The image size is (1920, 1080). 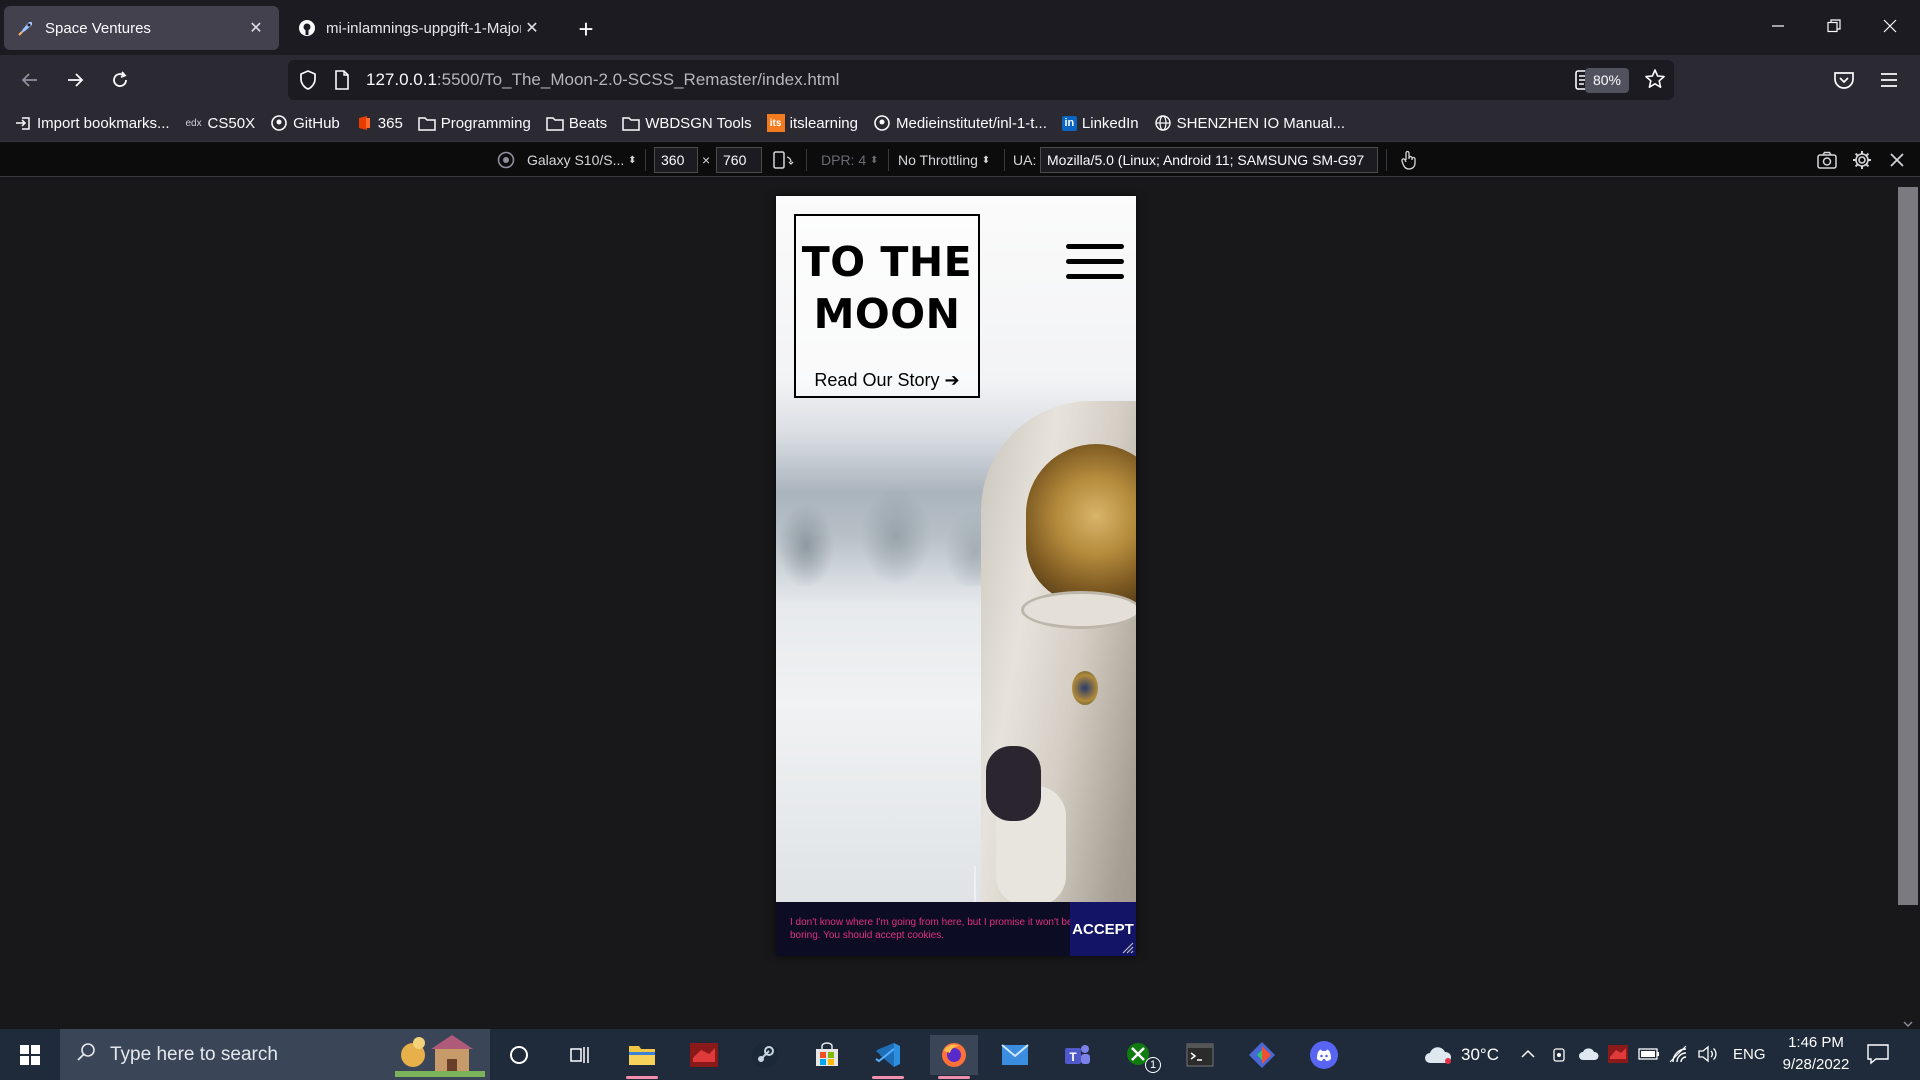 What do you see at coordinates (519, 1055) in the screenshot?
I see `cortana-icon` at bounding box center [519, 1055].